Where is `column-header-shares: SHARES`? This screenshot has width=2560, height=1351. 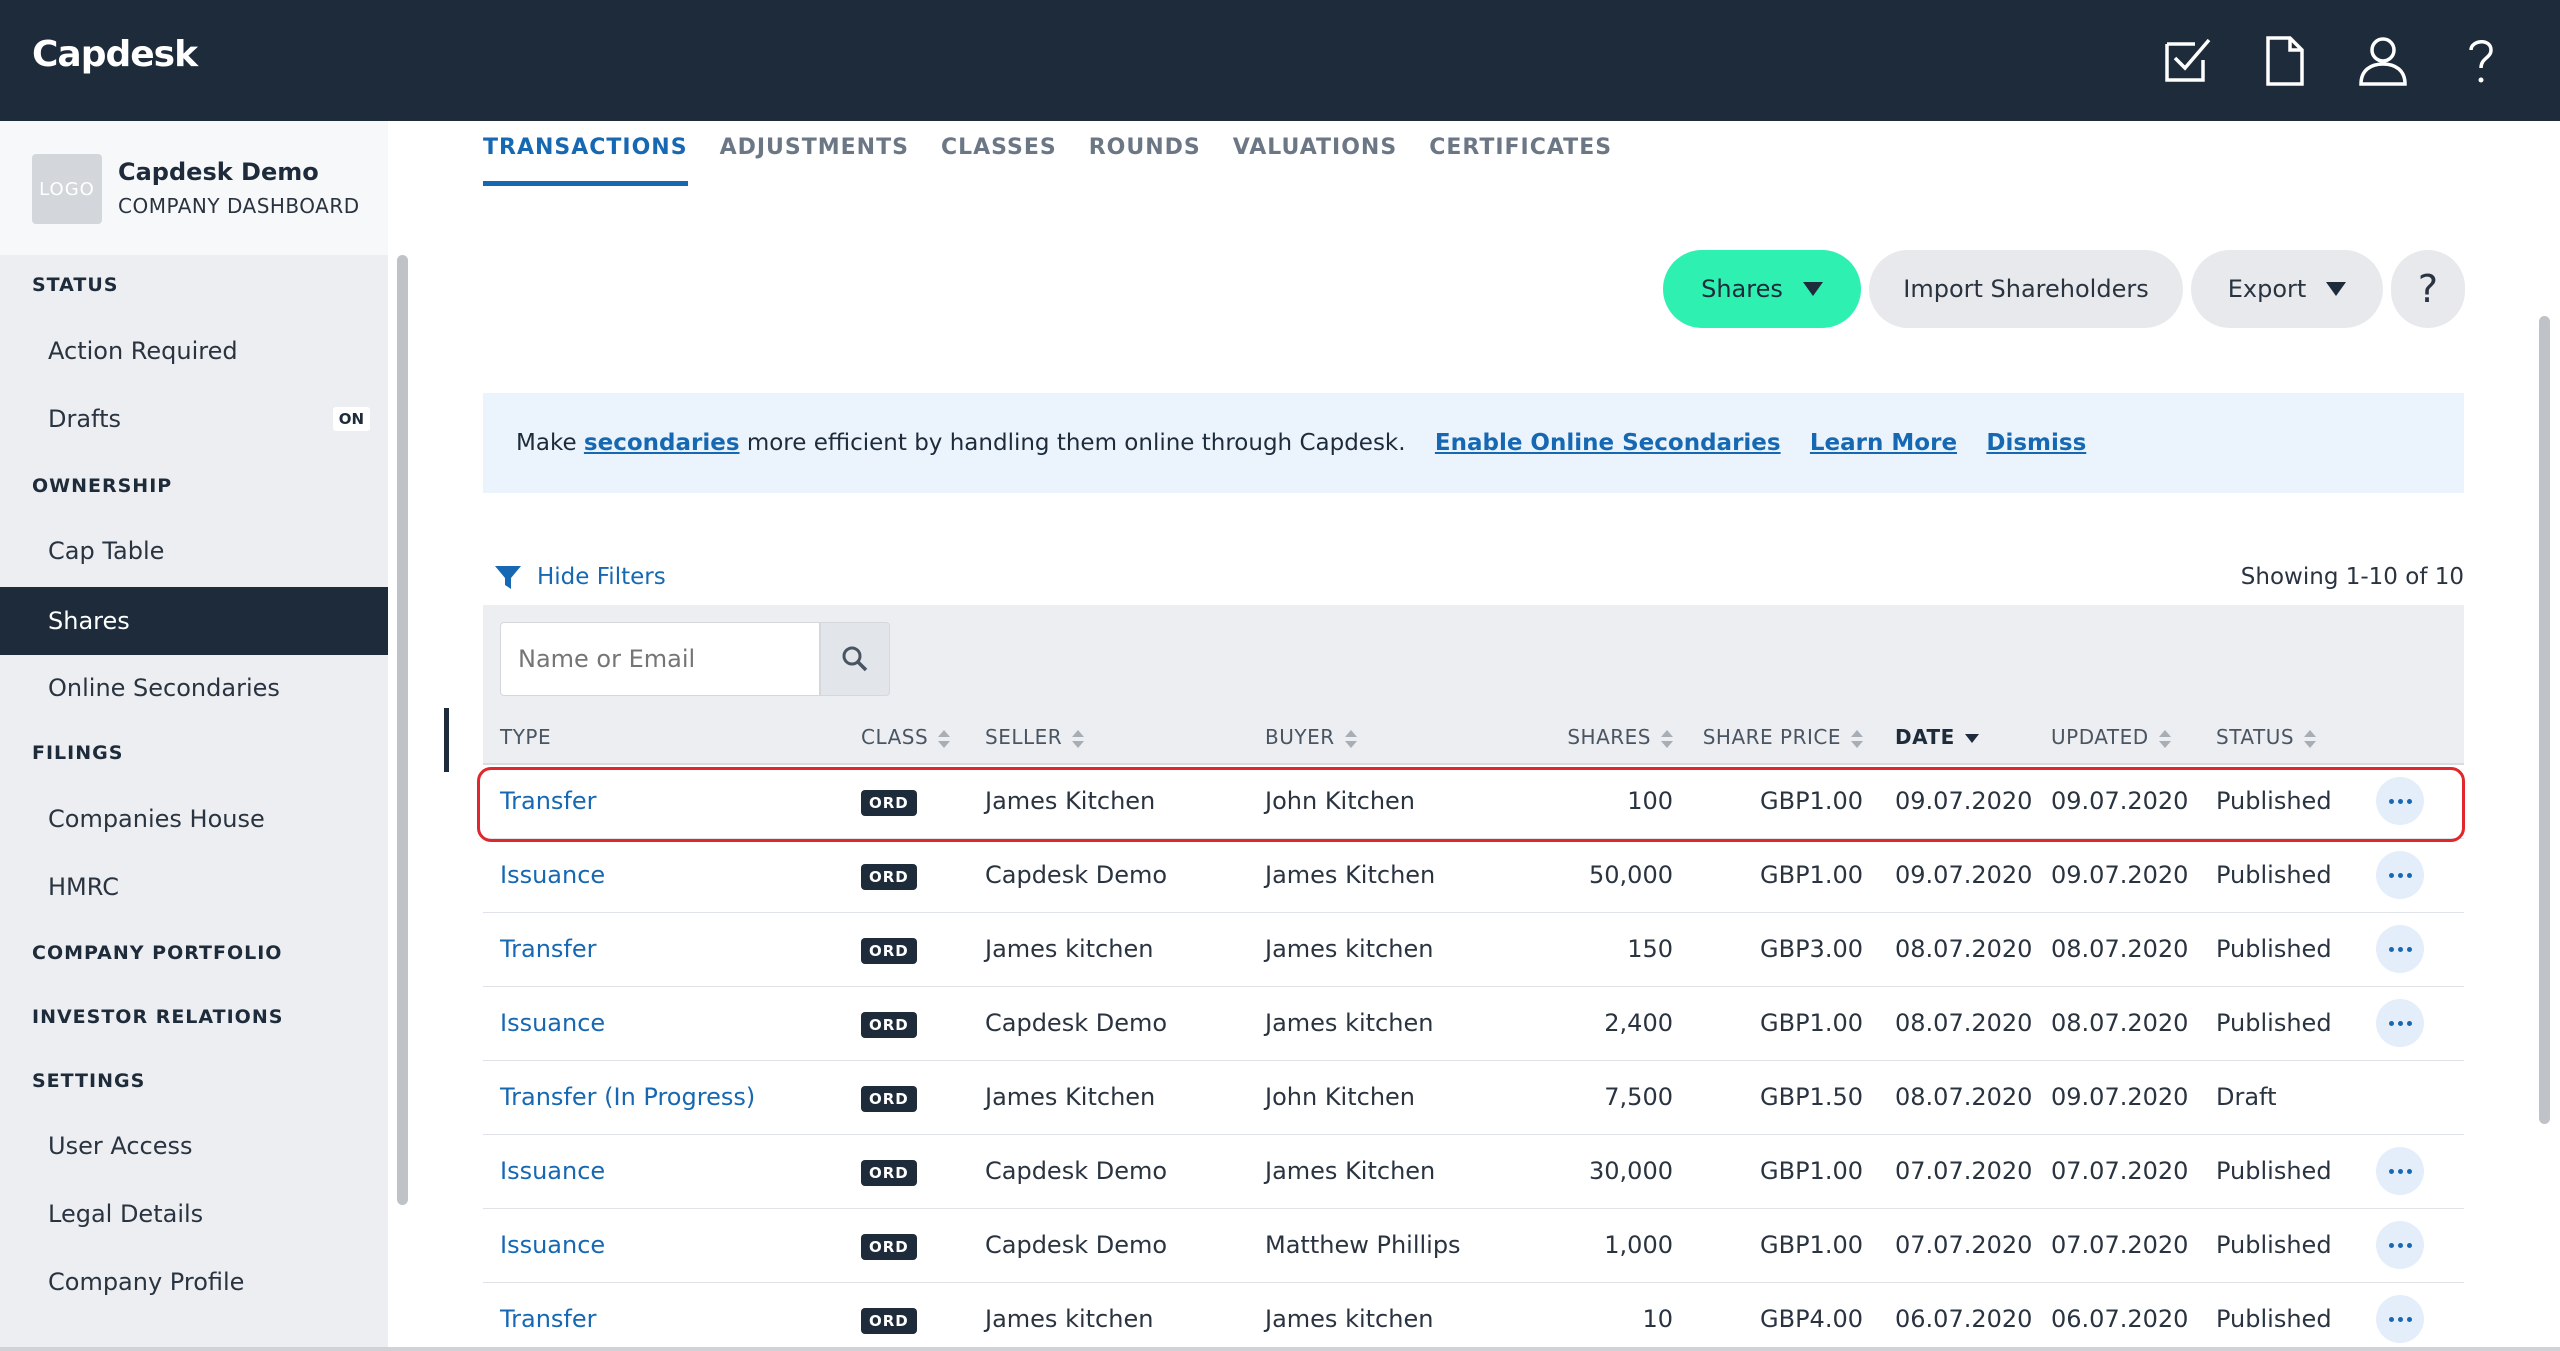
column-header-shares: SHARES is located at coordinates (1584, 738).